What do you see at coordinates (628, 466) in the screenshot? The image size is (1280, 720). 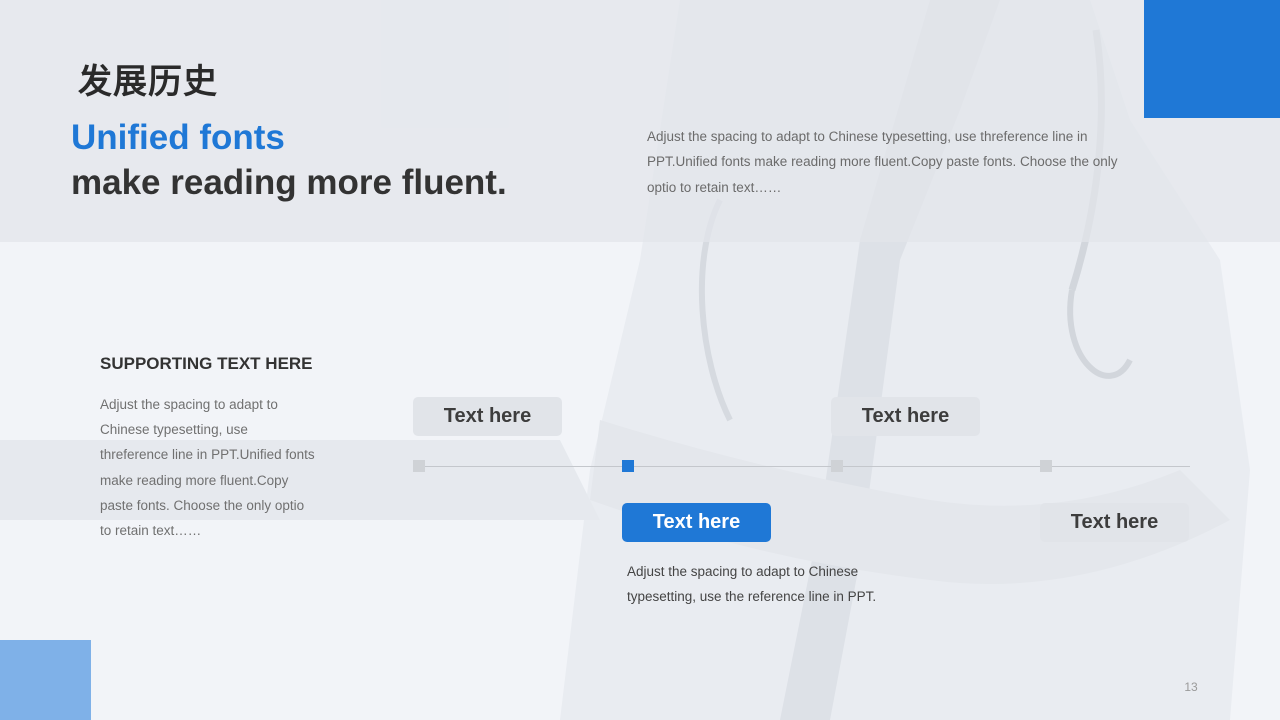 I see `timeline-node-active` at bounding box center [628, 466].